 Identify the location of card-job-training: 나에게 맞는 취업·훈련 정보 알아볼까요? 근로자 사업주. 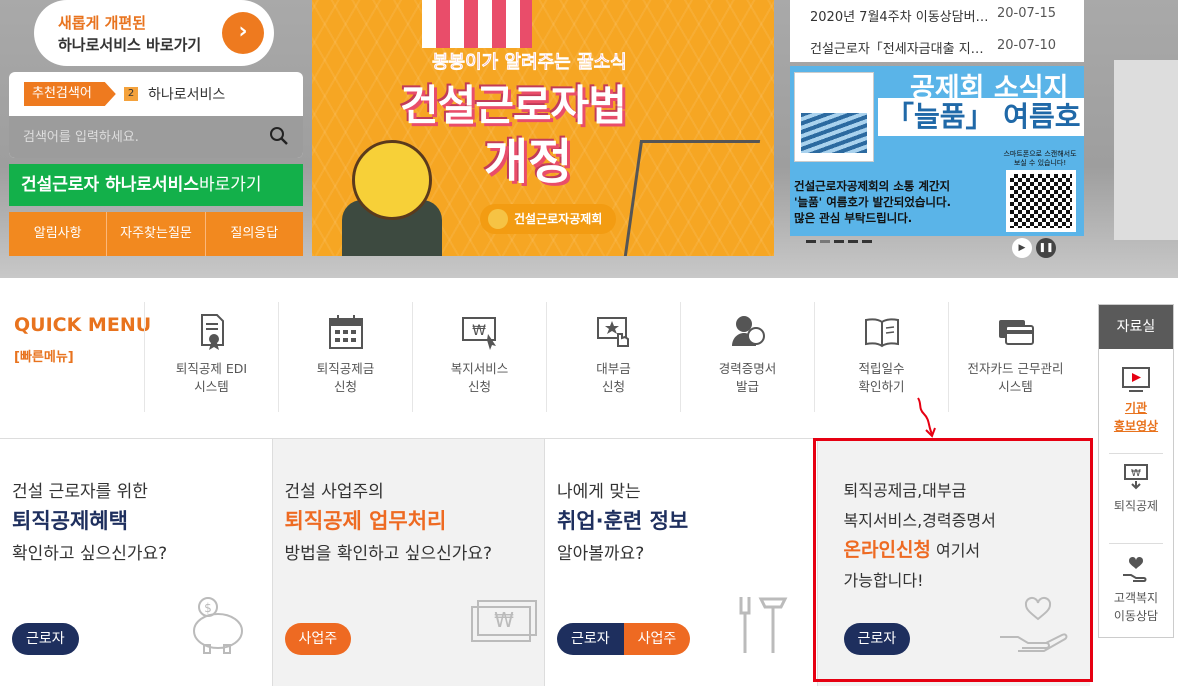
(681, 562).